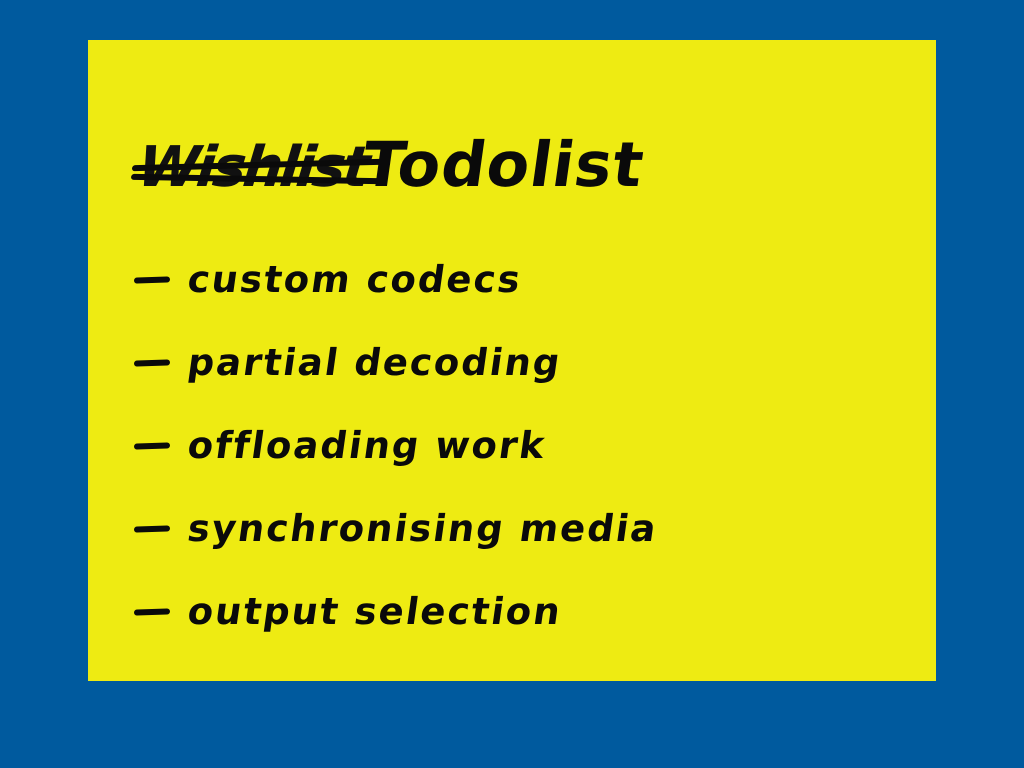 The height and width of the screenshot is (768, 1024). What do you see at coordinates (354, 279) in the screenshot?
I see `list-item-text: custom codecs` at bounding box center [354, 279].